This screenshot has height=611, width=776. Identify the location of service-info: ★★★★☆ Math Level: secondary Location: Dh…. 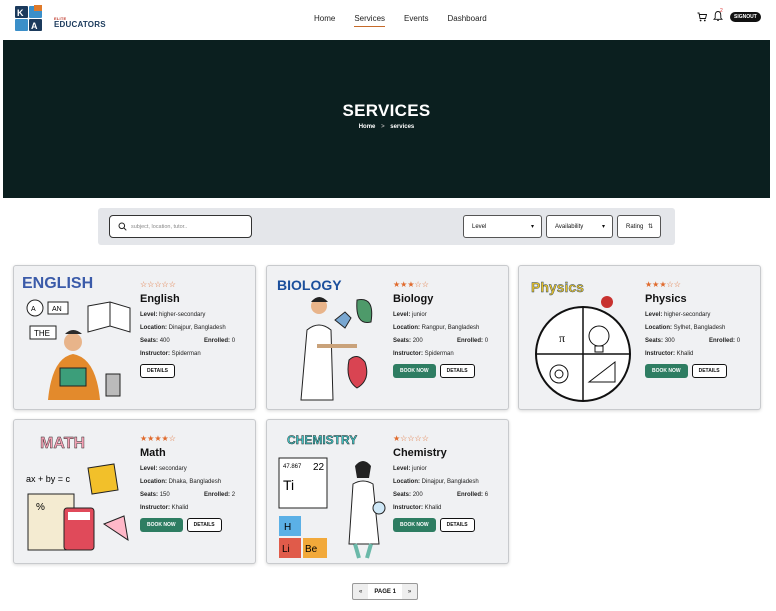
(196, 483).